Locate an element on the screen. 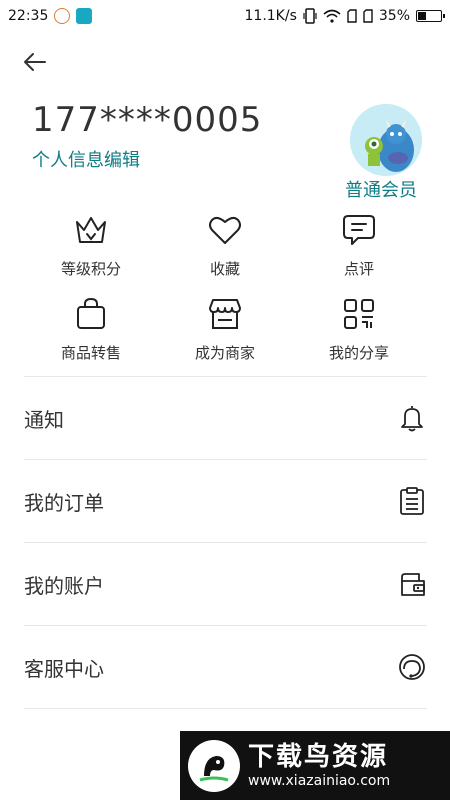 This screenshot has width=450, height=800. wifi-icon is located at coordinates (332, 16).